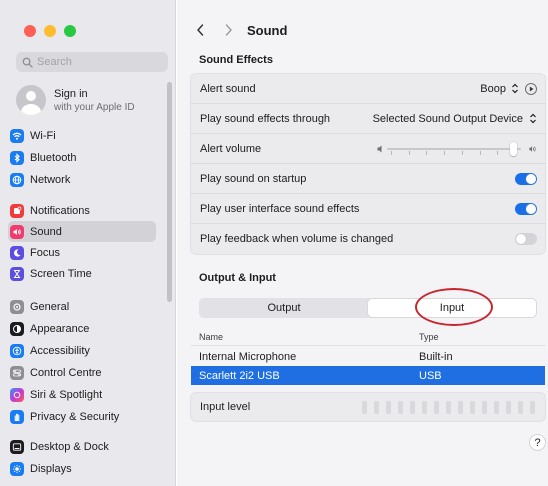 This screenshot has height=486, width=548. What do you see at coordinates (447, 118) in the screenshot?
I see `play-through-value: Selected Sound Output Device` at bounding box center [447, 118].